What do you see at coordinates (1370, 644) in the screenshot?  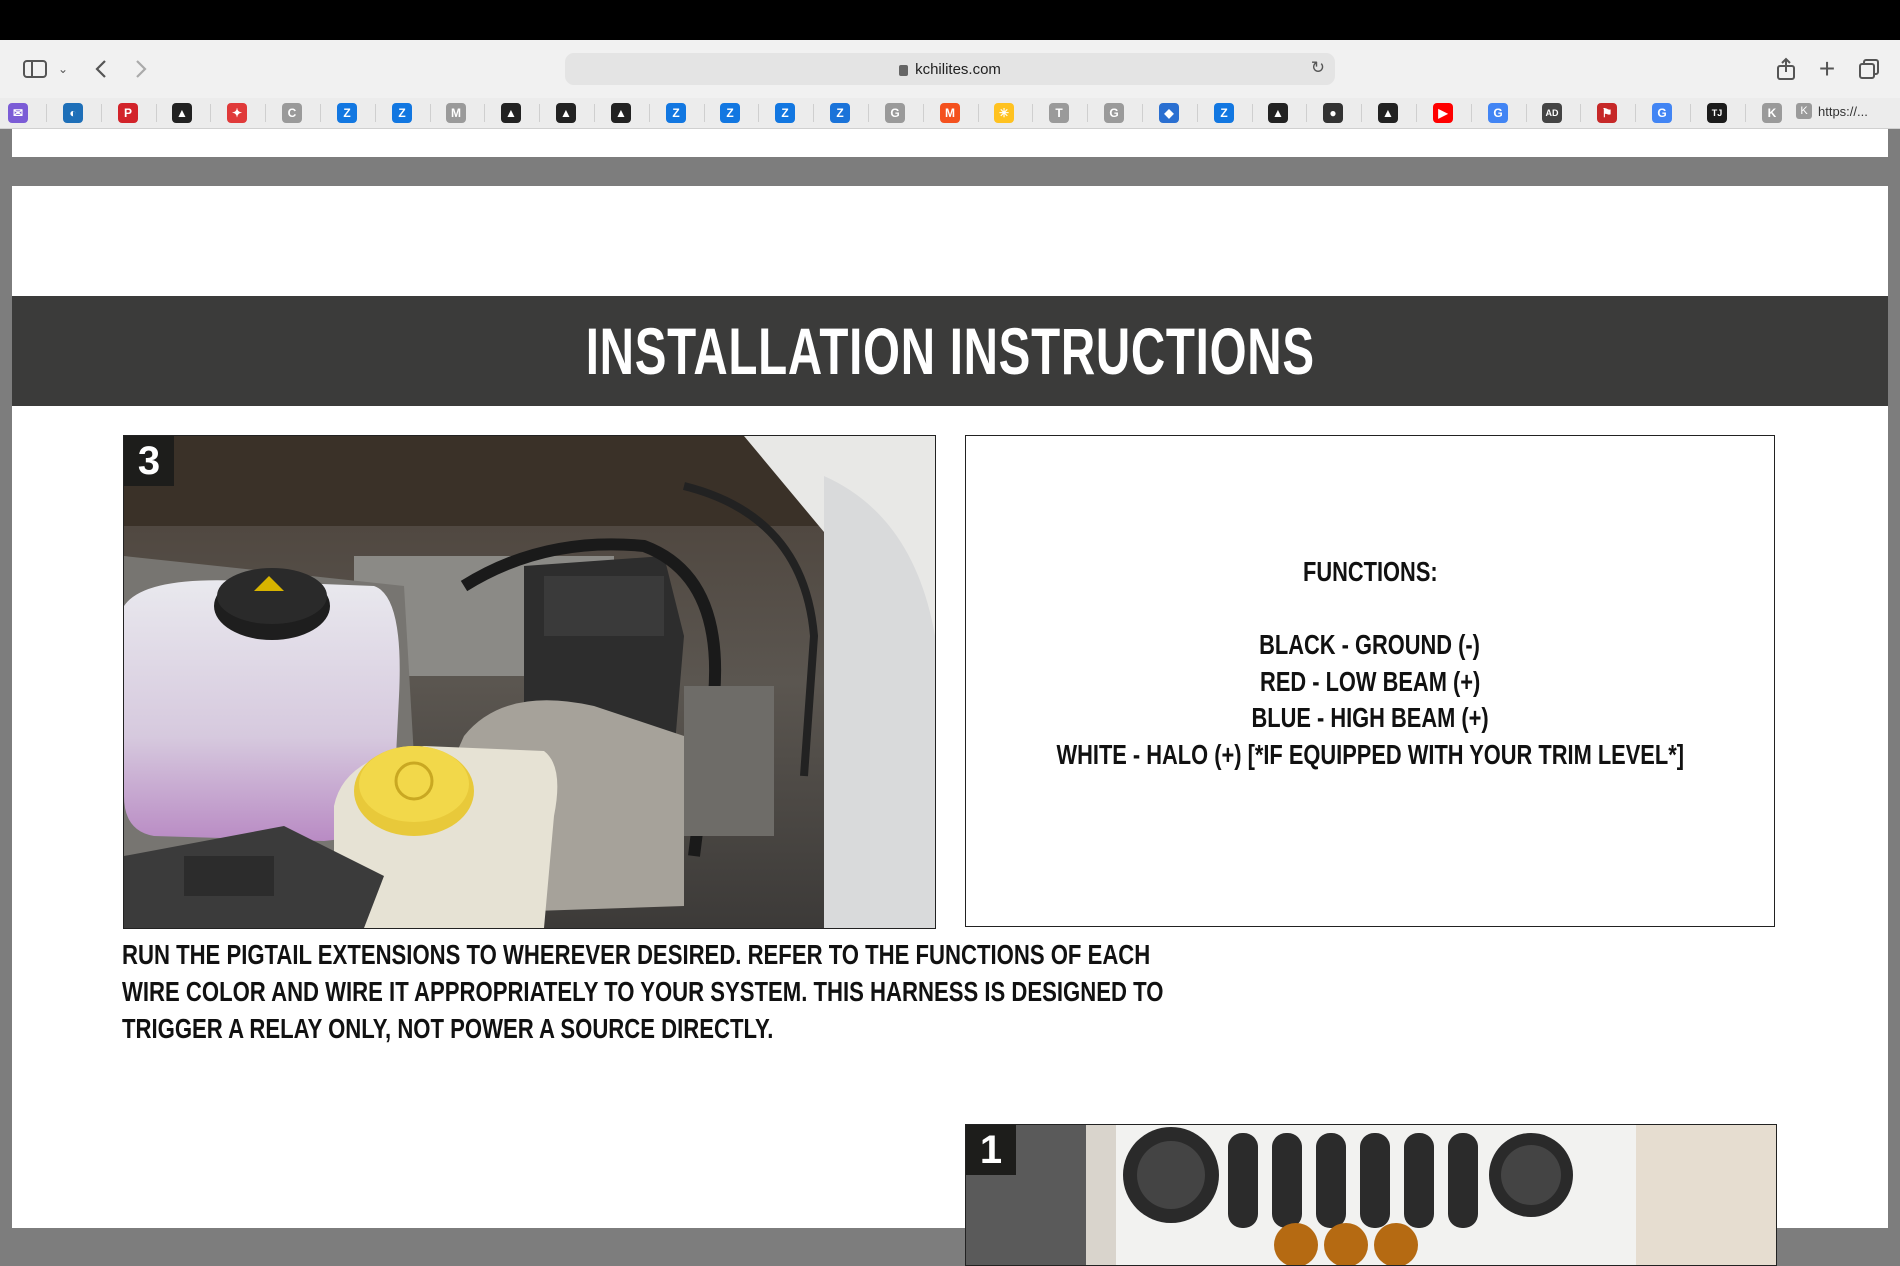 I see `function-line: BLACK - GROUND (-)` at bounding box center [1370, 644].